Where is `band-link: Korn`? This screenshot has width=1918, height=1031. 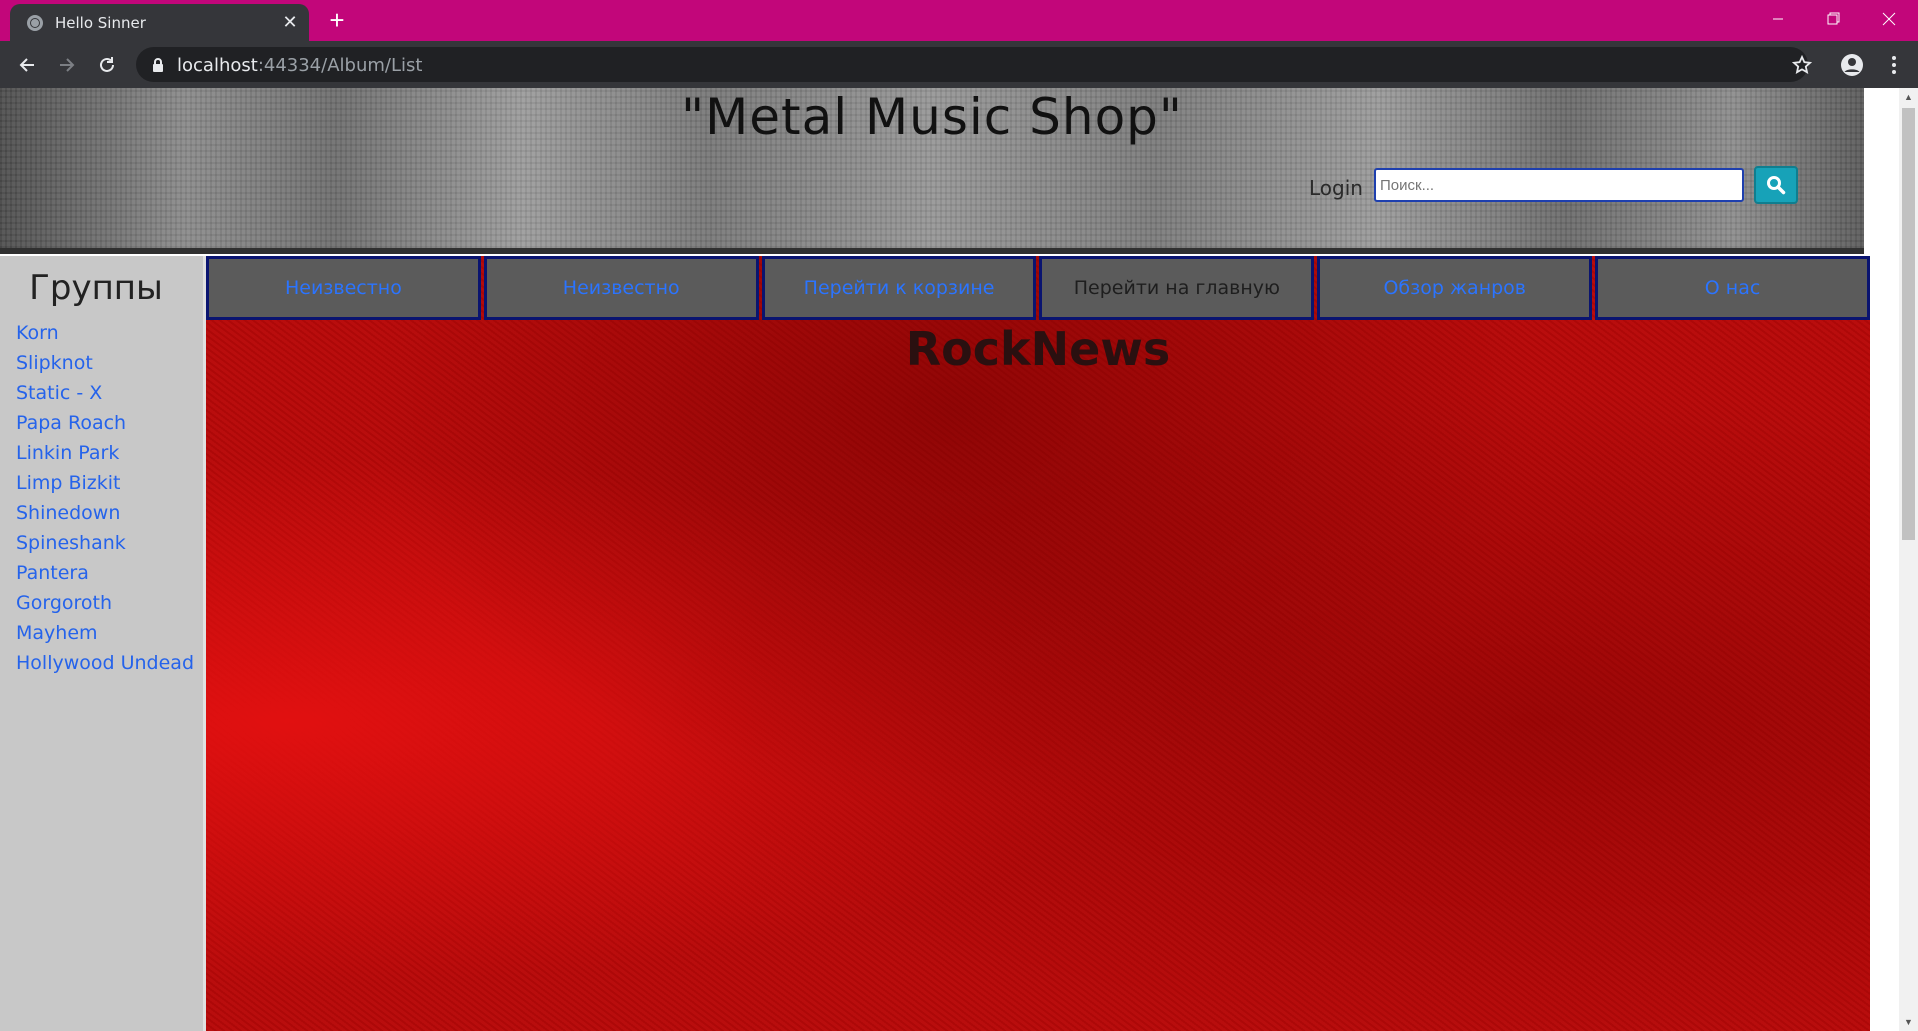
band-link: Korn is located at coordinates (105, 333).